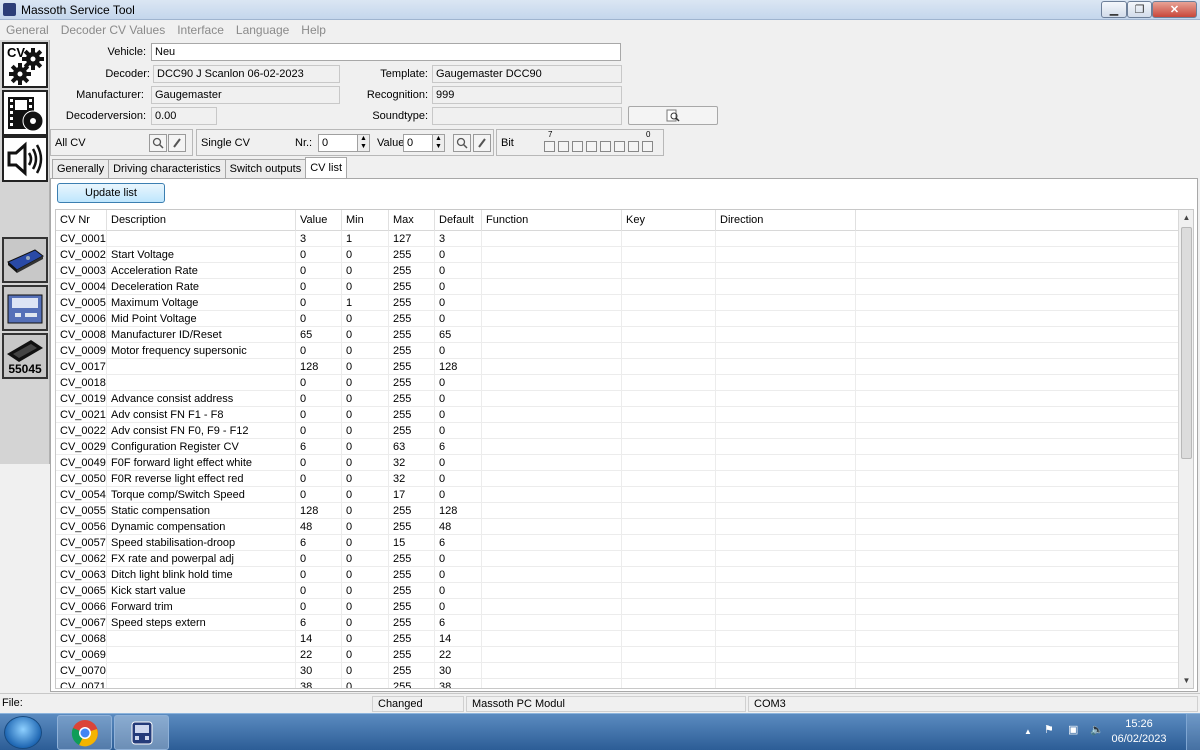 This screenshot has width=1200, height=750. I want to click on table-row: CV_0069 22 0 255 22, so click(618, 655).